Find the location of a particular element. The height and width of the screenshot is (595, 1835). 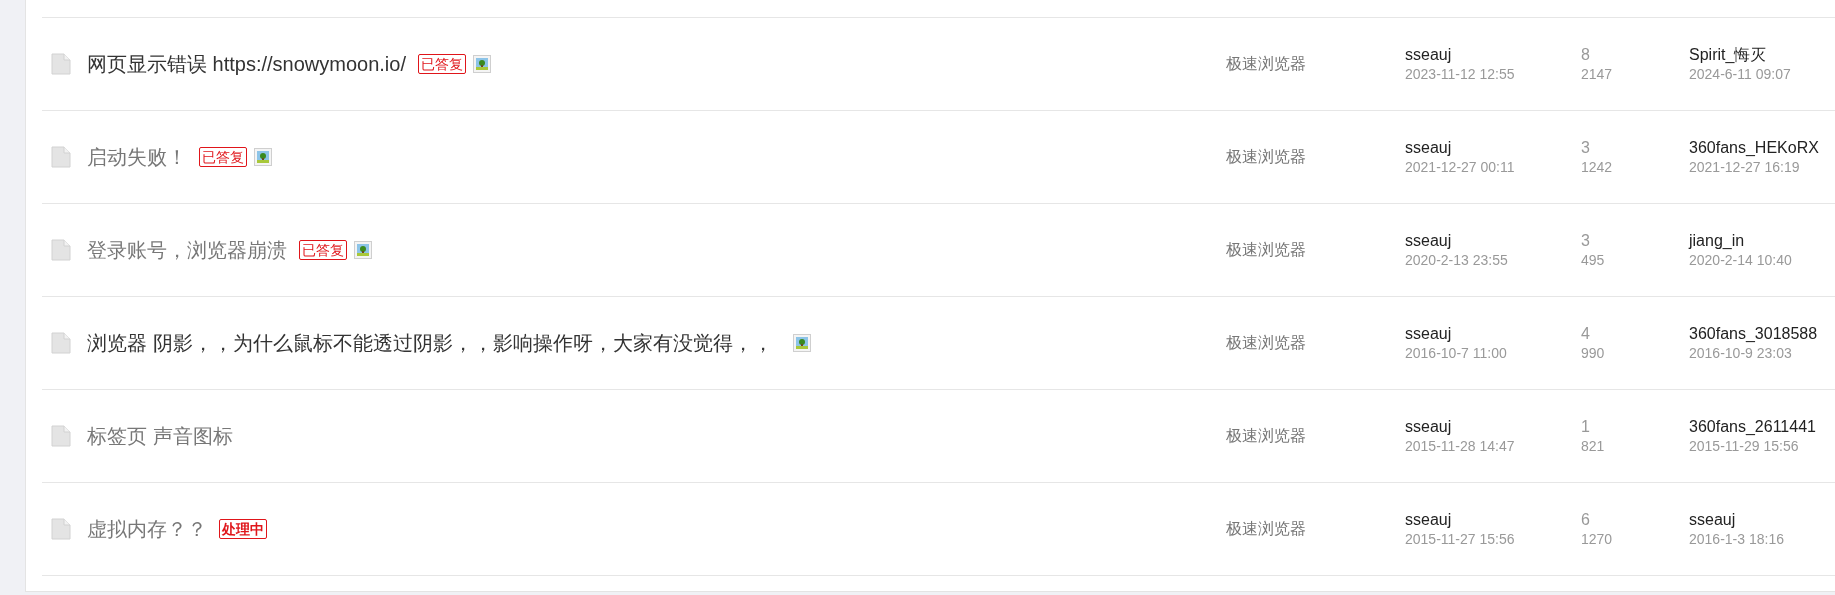

post-date: 2020-2-13 23:55 is located at coordinates (1456, 260).